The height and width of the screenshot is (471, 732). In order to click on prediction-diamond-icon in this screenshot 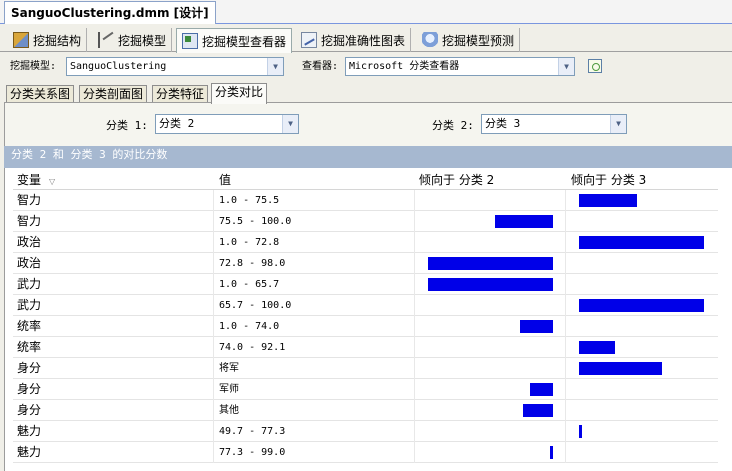, I will do `click(430, 40)`.